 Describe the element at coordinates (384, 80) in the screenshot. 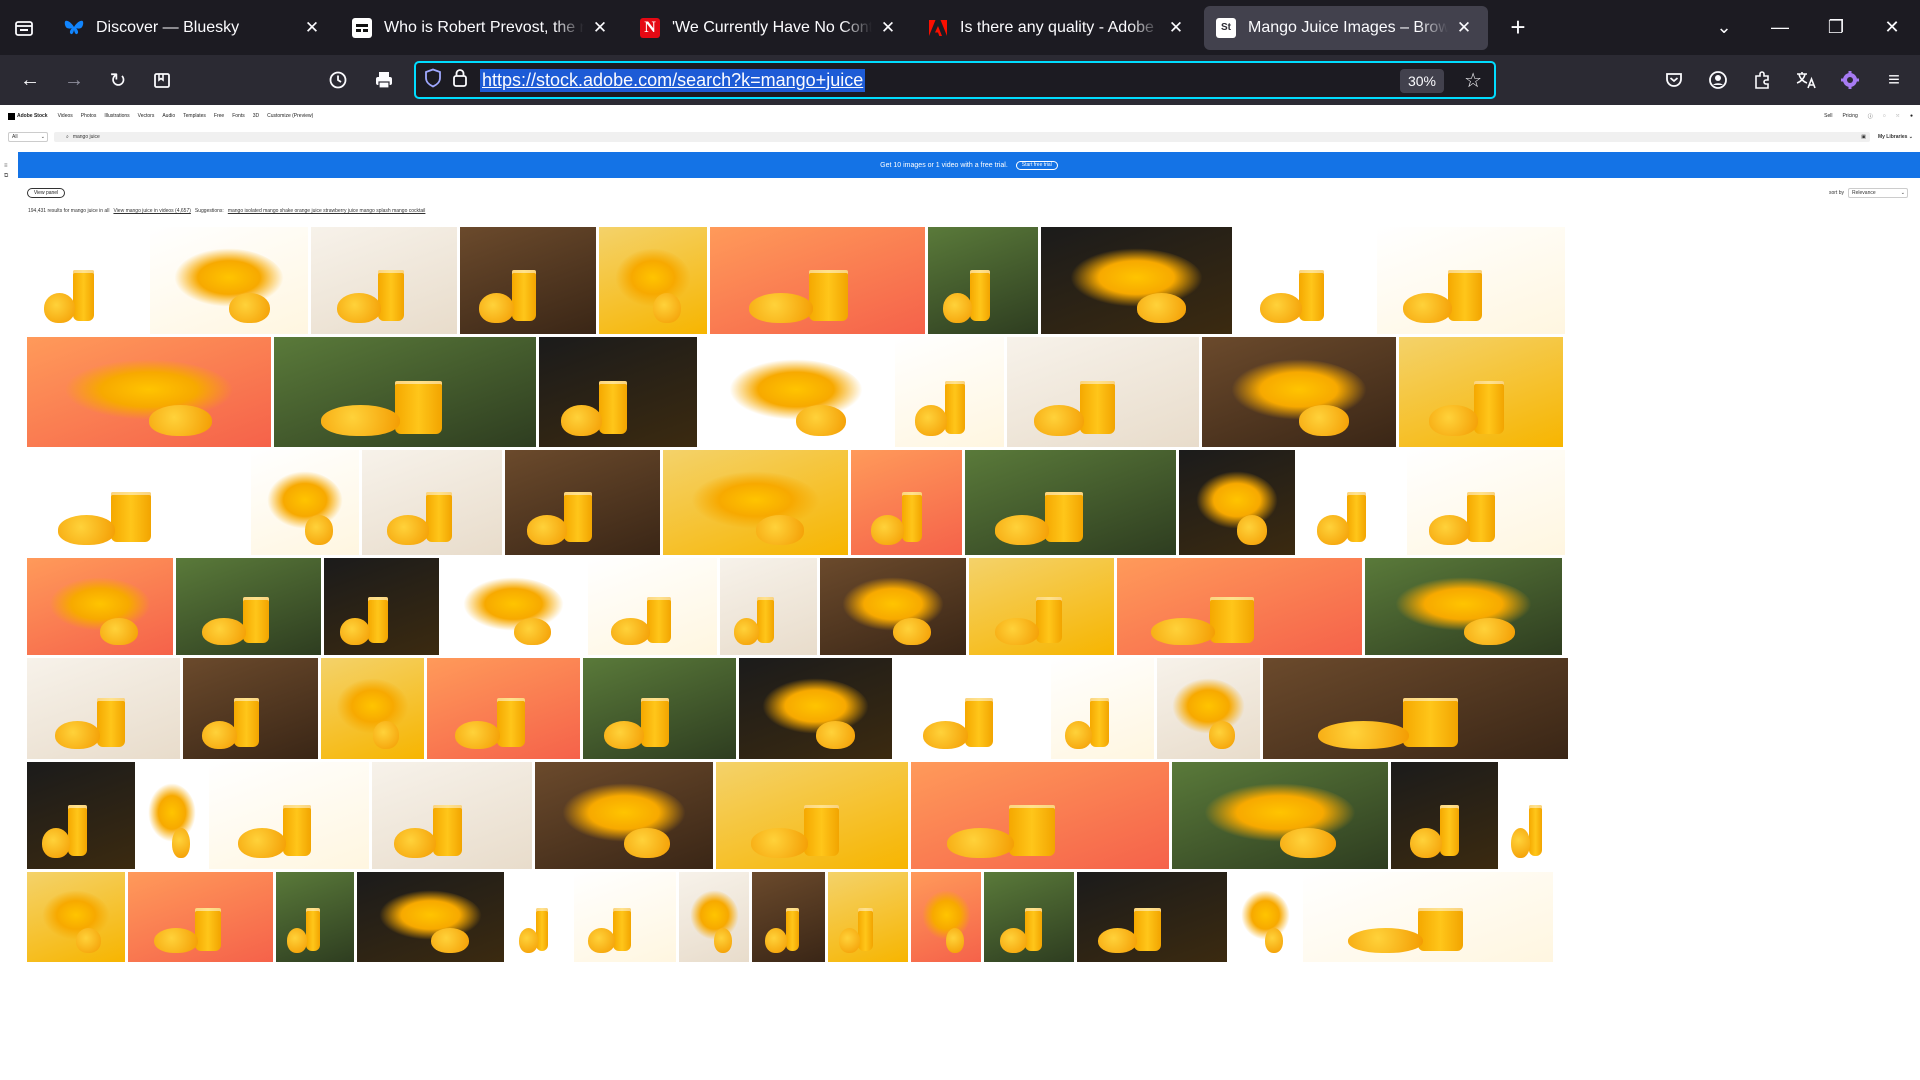

I see `print-icon` at that location.